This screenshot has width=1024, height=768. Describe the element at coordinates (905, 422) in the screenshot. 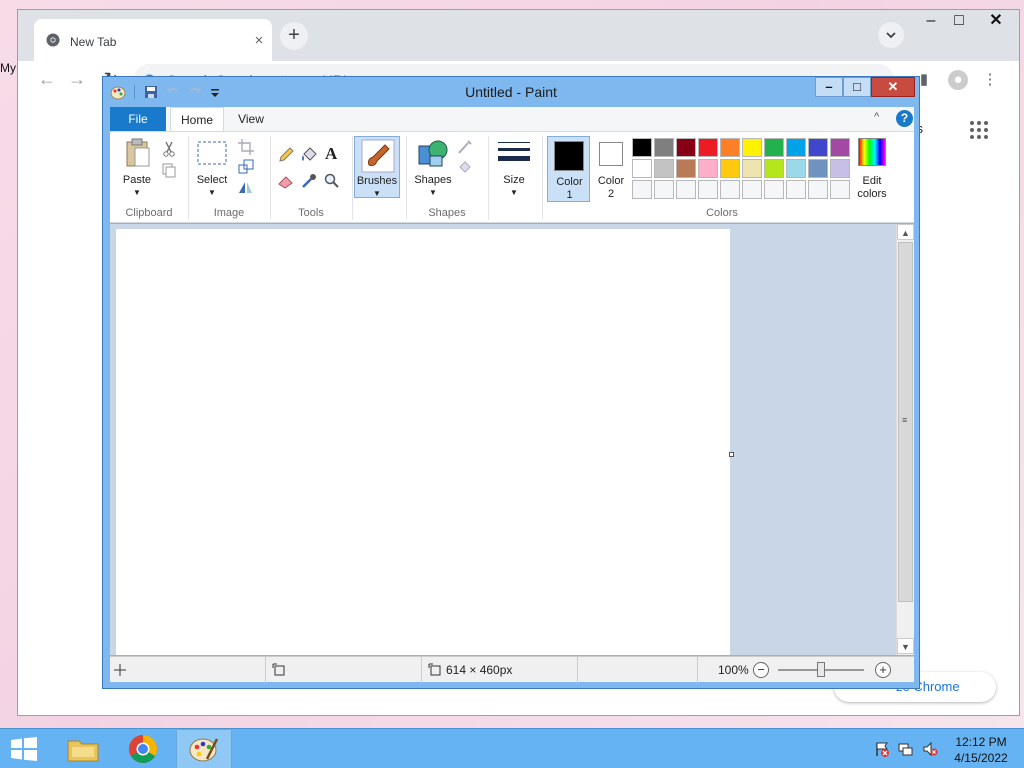

I see `scrollbar-thumb: ≡` at that location.